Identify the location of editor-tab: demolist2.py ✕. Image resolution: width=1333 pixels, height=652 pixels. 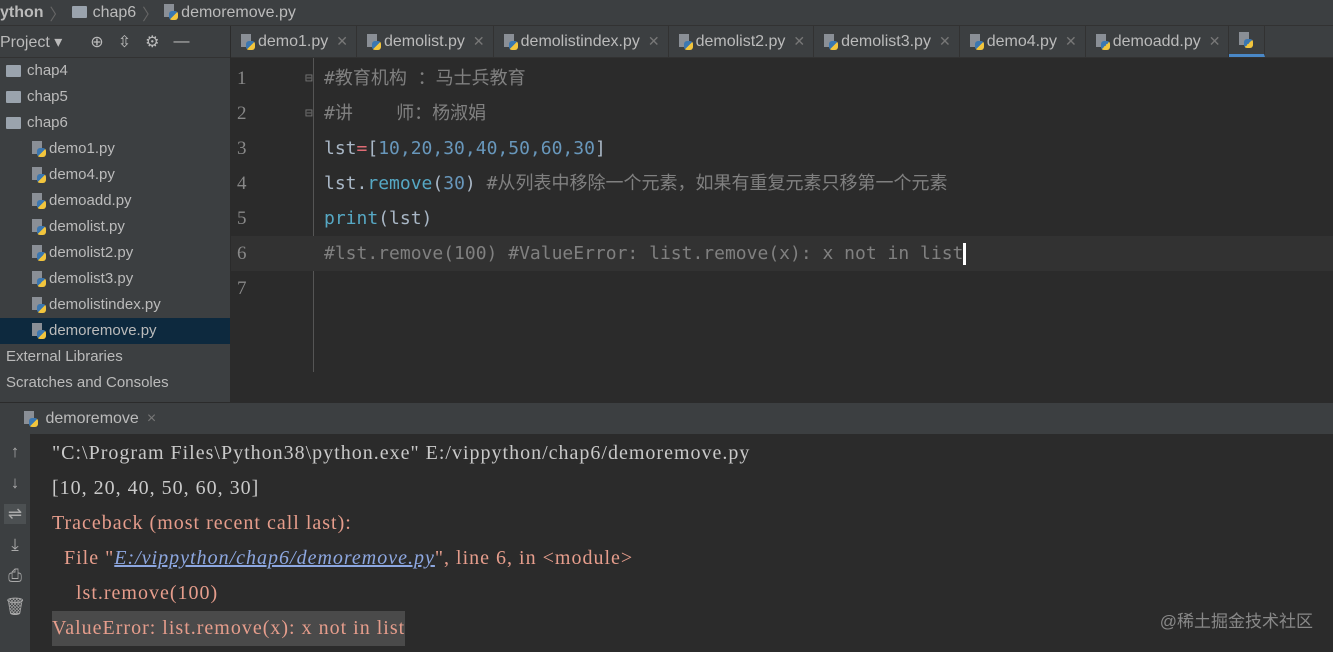
(742, 41).